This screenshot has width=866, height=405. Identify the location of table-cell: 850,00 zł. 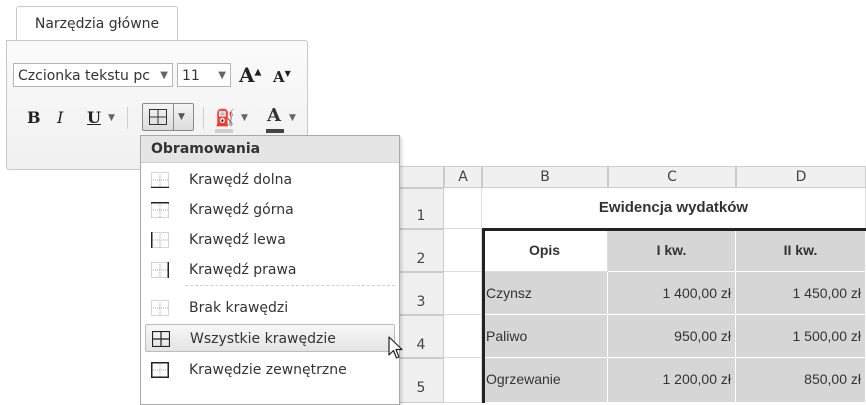
(801, 380).